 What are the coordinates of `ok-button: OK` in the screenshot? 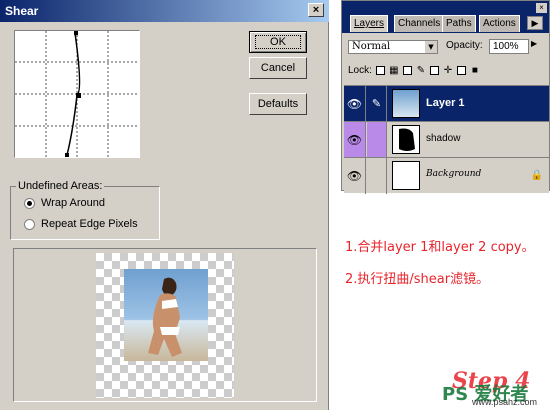 It's located at (278, 42).